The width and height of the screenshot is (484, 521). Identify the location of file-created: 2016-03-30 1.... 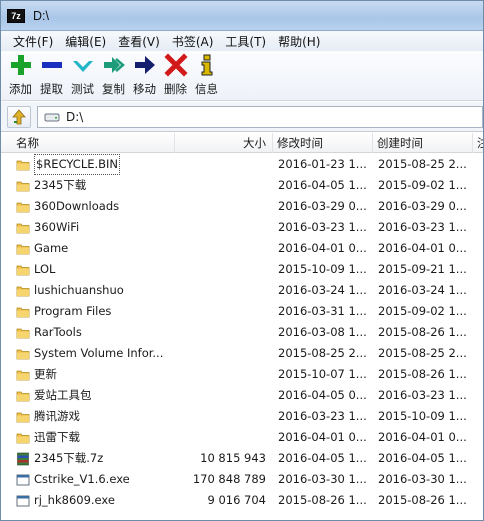
(422, 479).